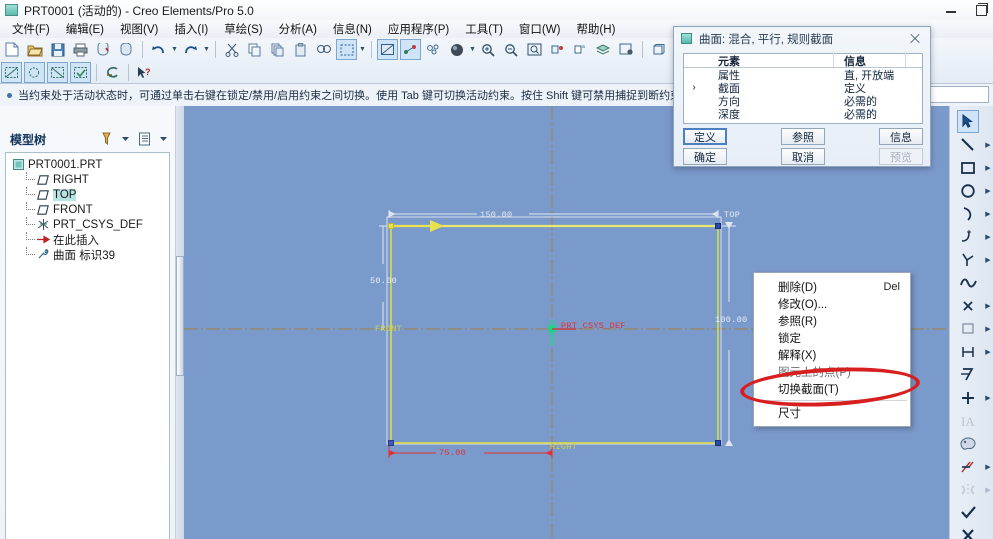 This screenshot has height=539, width=993. Describe the element at coordinates (34, 72) in the screenshot. I see `datum-axis-display-icon` at that location.